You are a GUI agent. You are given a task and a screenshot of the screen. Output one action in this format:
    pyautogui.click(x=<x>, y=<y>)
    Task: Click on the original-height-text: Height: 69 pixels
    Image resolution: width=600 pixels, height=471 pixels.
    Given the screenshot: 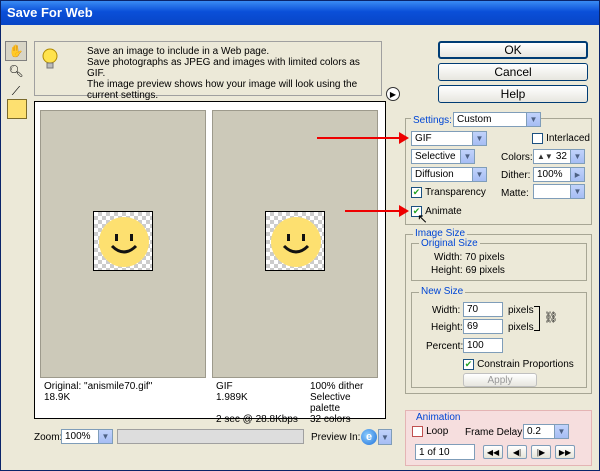 What is the action you would take?
    pyautogui.click(x=468, y=270)
    